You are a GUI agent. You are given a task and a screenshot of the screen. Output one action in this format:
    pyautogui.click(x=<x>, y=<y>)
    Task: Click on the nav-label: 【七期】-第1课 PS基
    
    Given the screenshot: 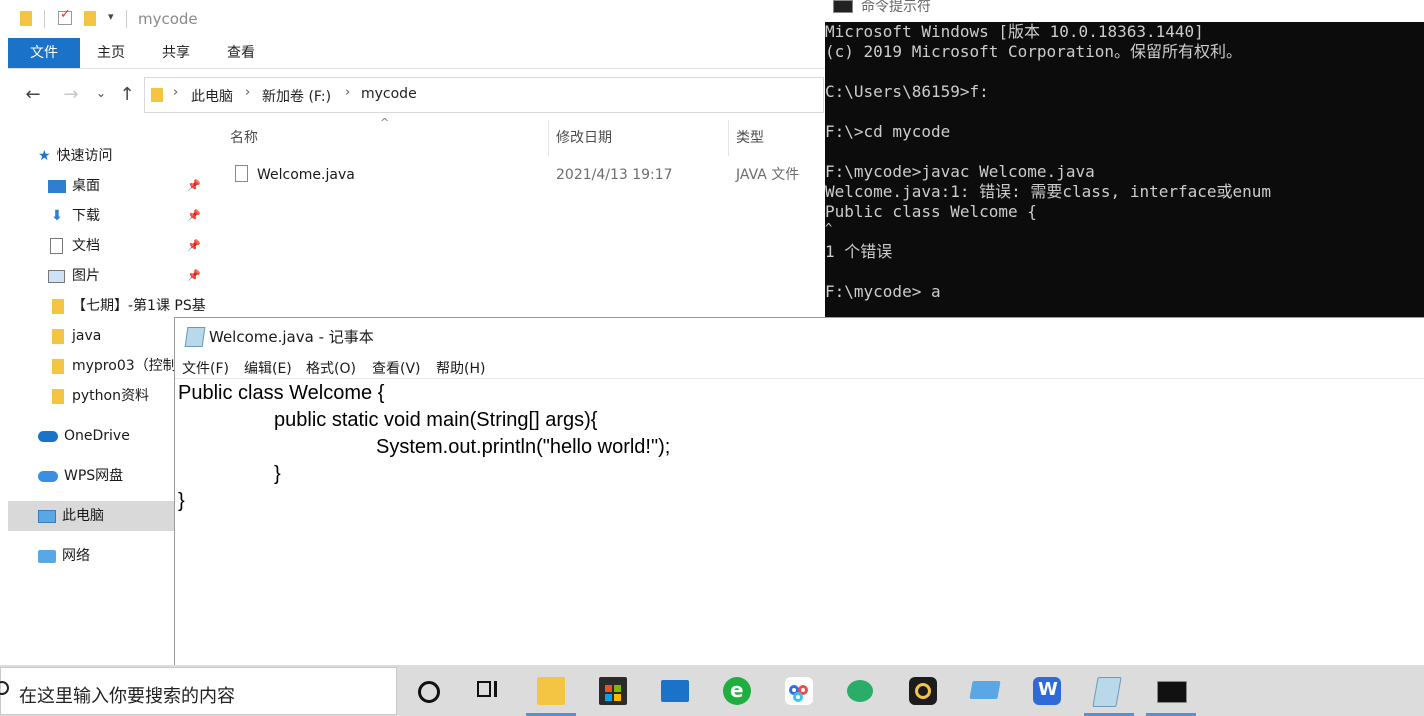 What is the action you would take?
    pyautogui.click(x=139, y=306)
    